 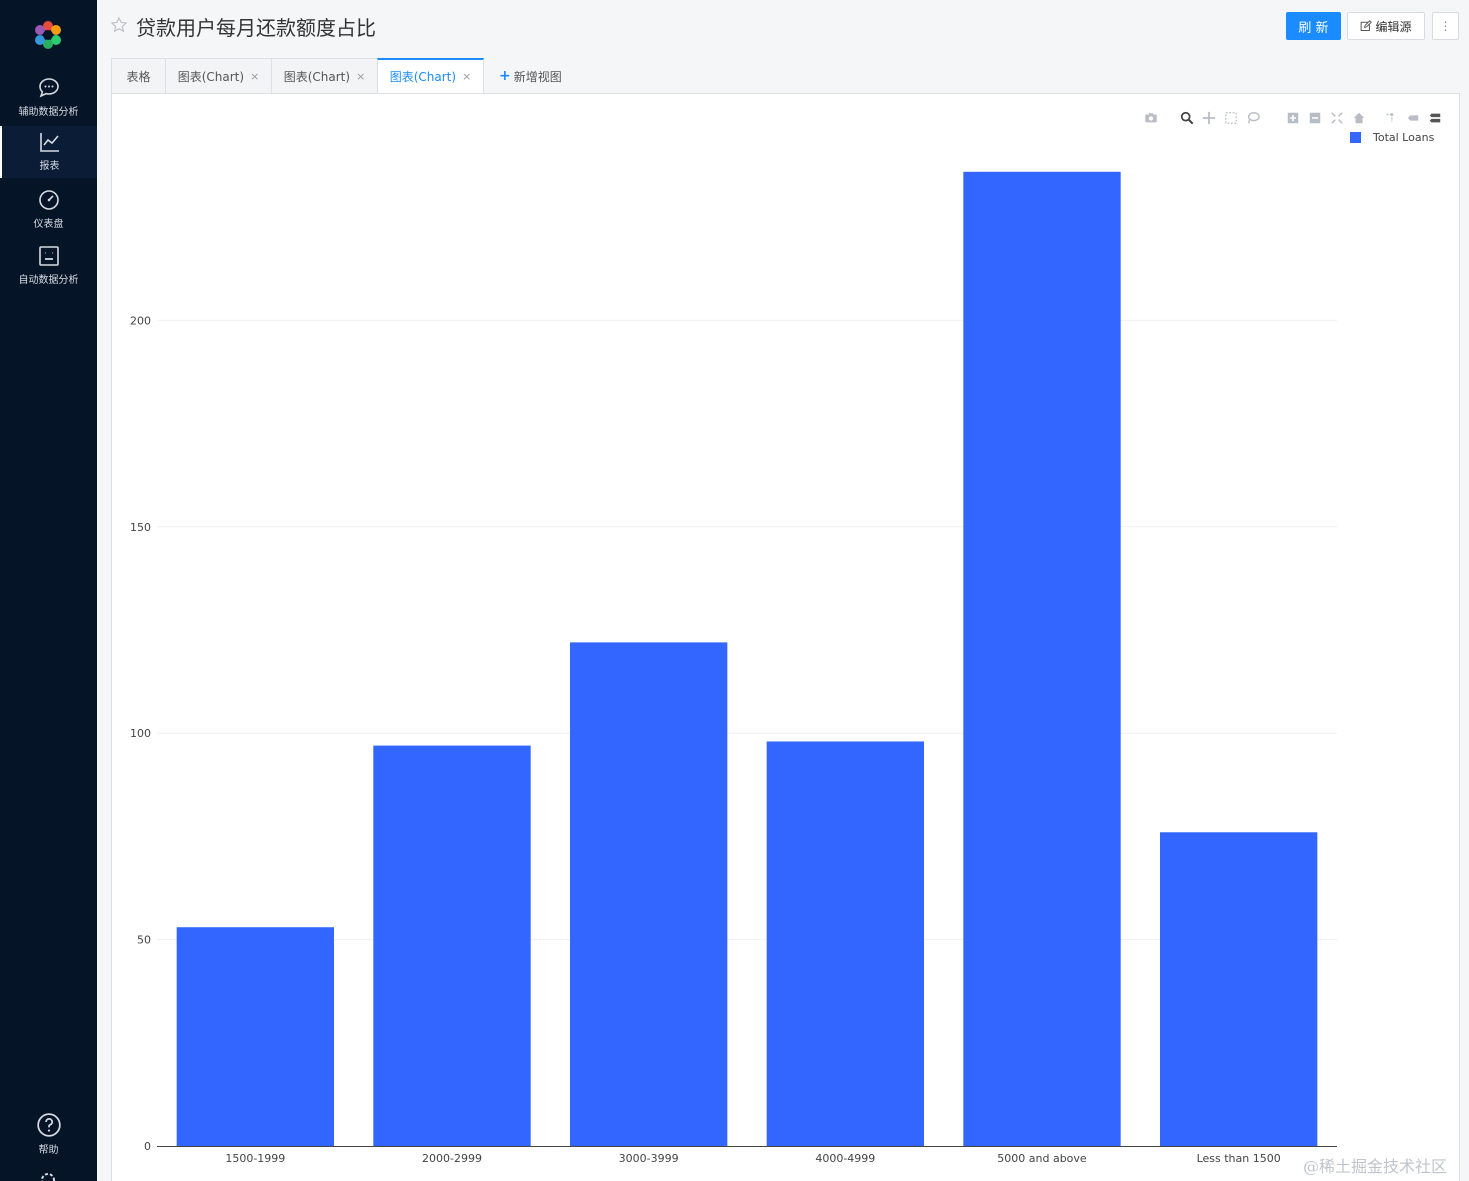 I want to click on y-tick-label: 100, so click(x=140, y=733).